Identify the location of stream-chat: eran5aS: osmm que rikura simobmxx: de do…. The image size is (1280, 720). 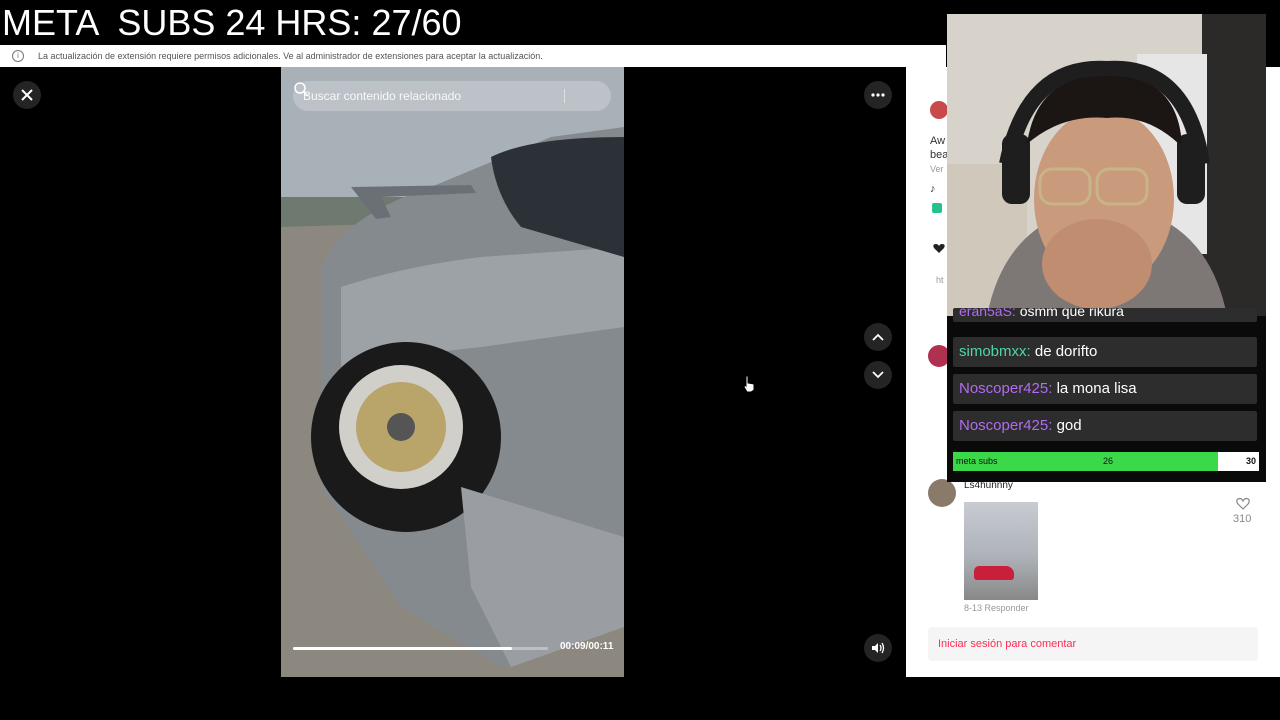
(1106, 395).